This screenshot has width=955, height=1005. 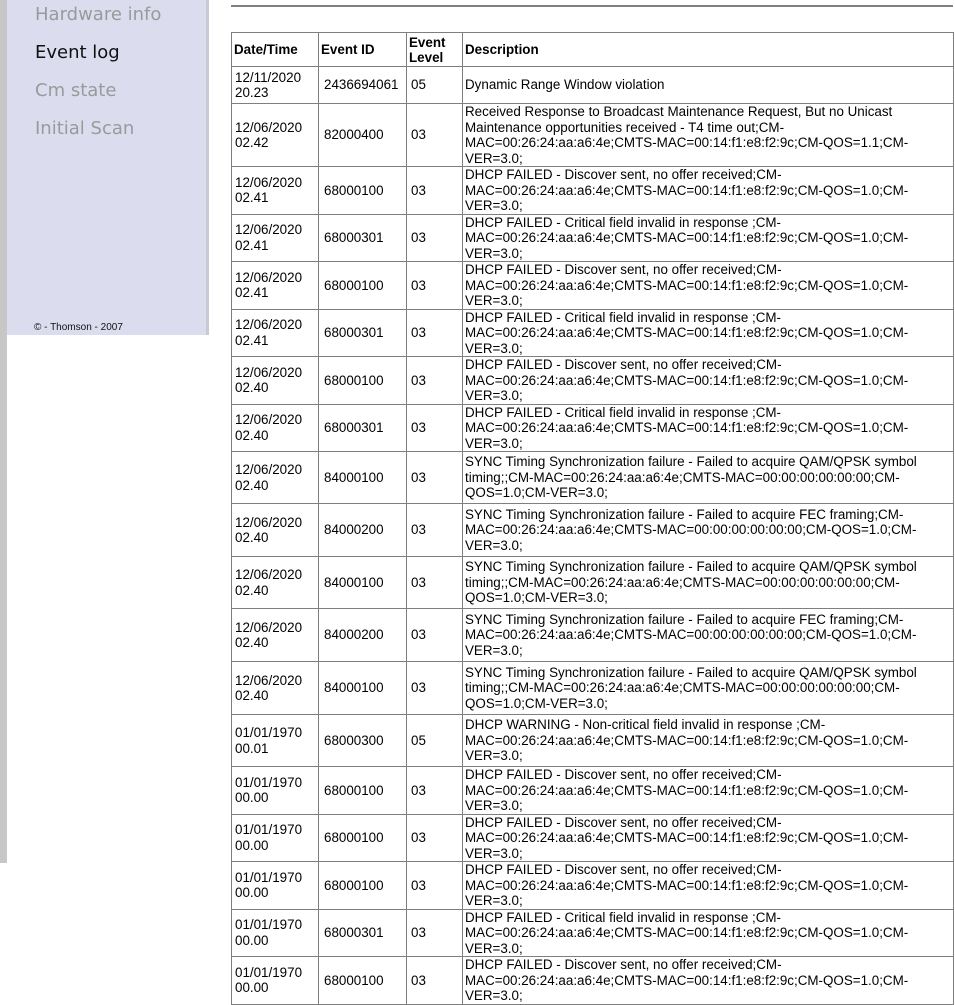 What do you see at coordinates (708, 85) in the screenshot?
I see `cell-description: Dynamic Range Window violation` at bounding box center [708, 85].